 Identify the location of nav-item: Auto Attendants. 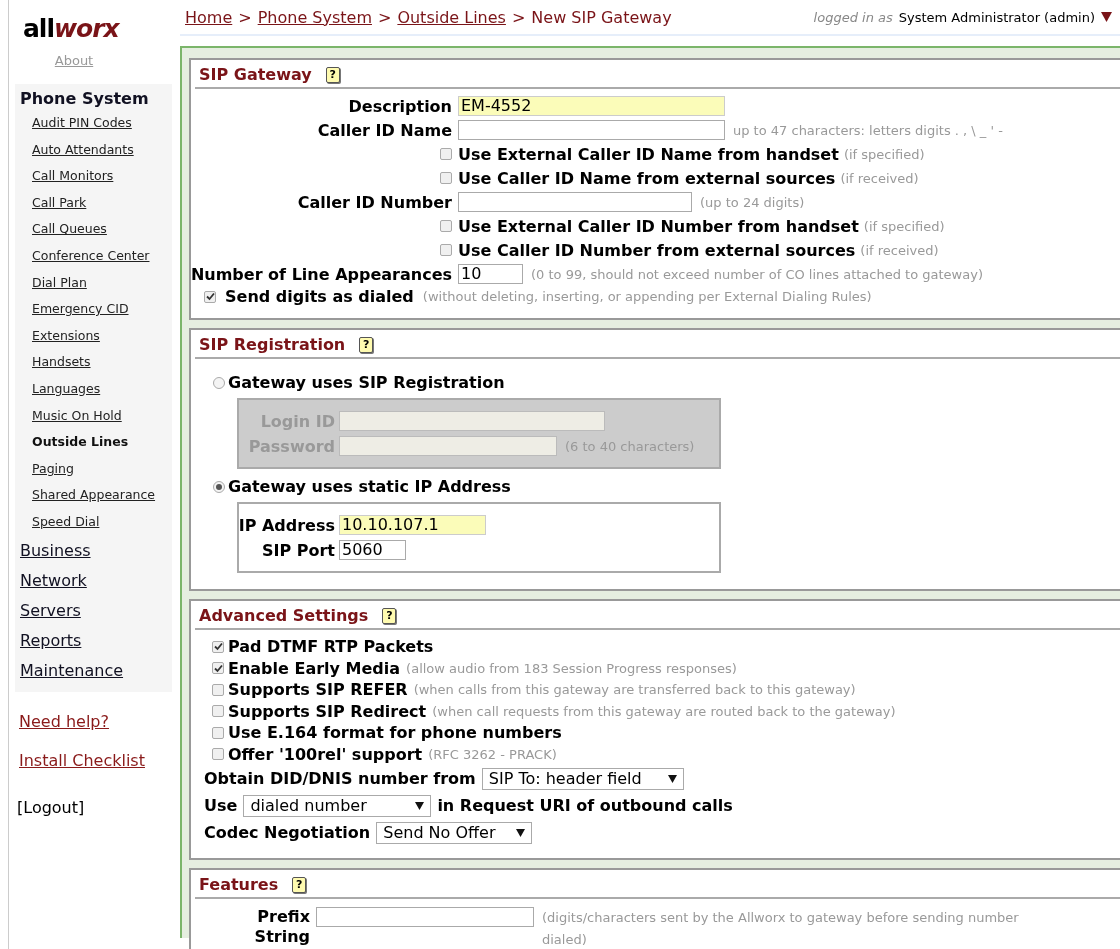
(83, 150).